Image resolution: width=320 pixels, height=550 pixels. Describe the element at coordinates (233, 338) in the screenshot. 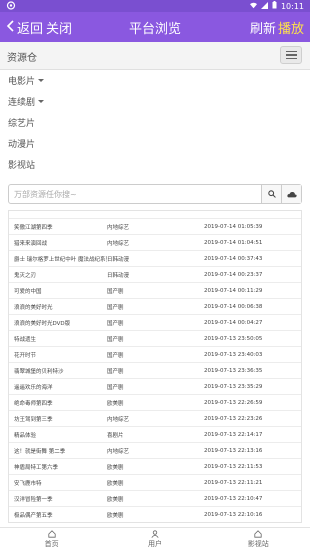

I see `time-cell: 2019-07-13 23:50:05` at that location.